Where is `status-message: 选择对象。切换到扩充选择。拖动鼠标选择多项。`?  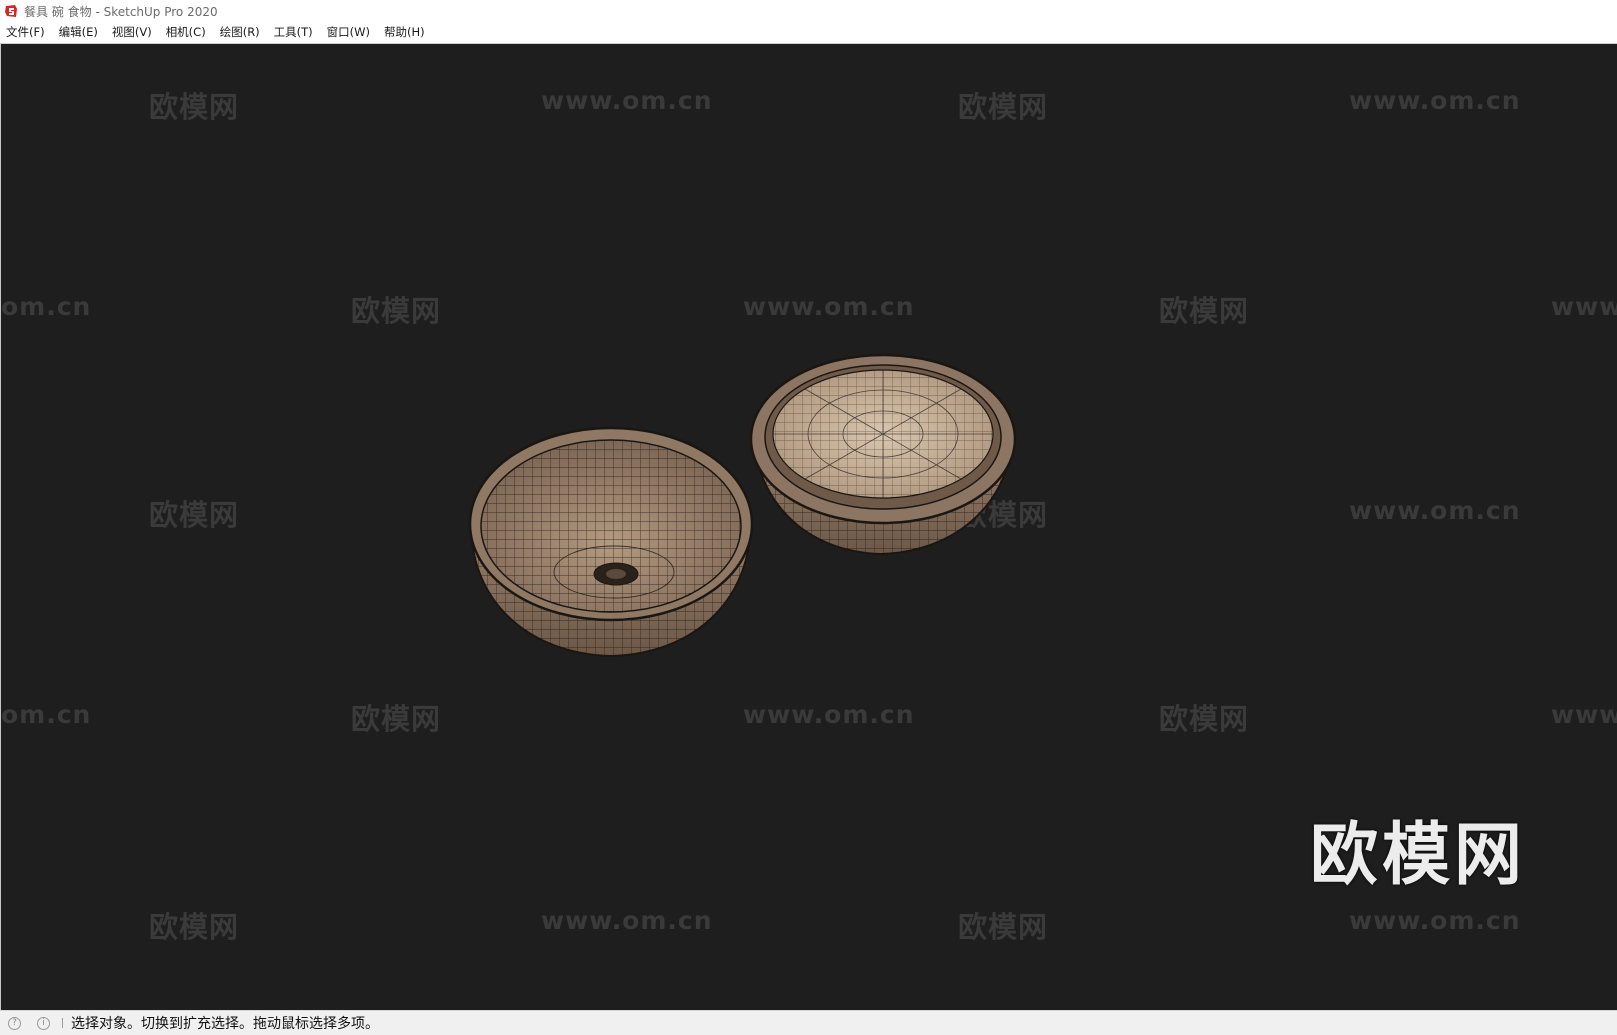
status-message: 选择对象。切换到扩充选择。拖动鼠标选择多项。 is located at coordinates (225, 1024).